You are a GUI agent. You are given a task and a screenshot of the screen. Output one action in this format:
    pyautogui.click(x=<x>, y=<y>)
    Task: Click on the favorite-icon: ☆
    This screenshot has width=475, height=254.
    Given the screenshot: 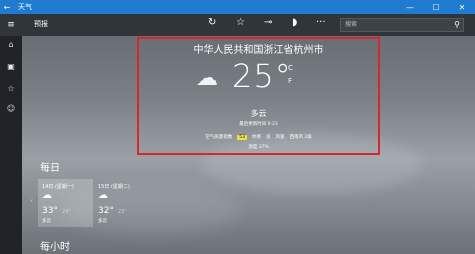 What is the action you would take?
    pyautogui.click(x=240, y=22)
    